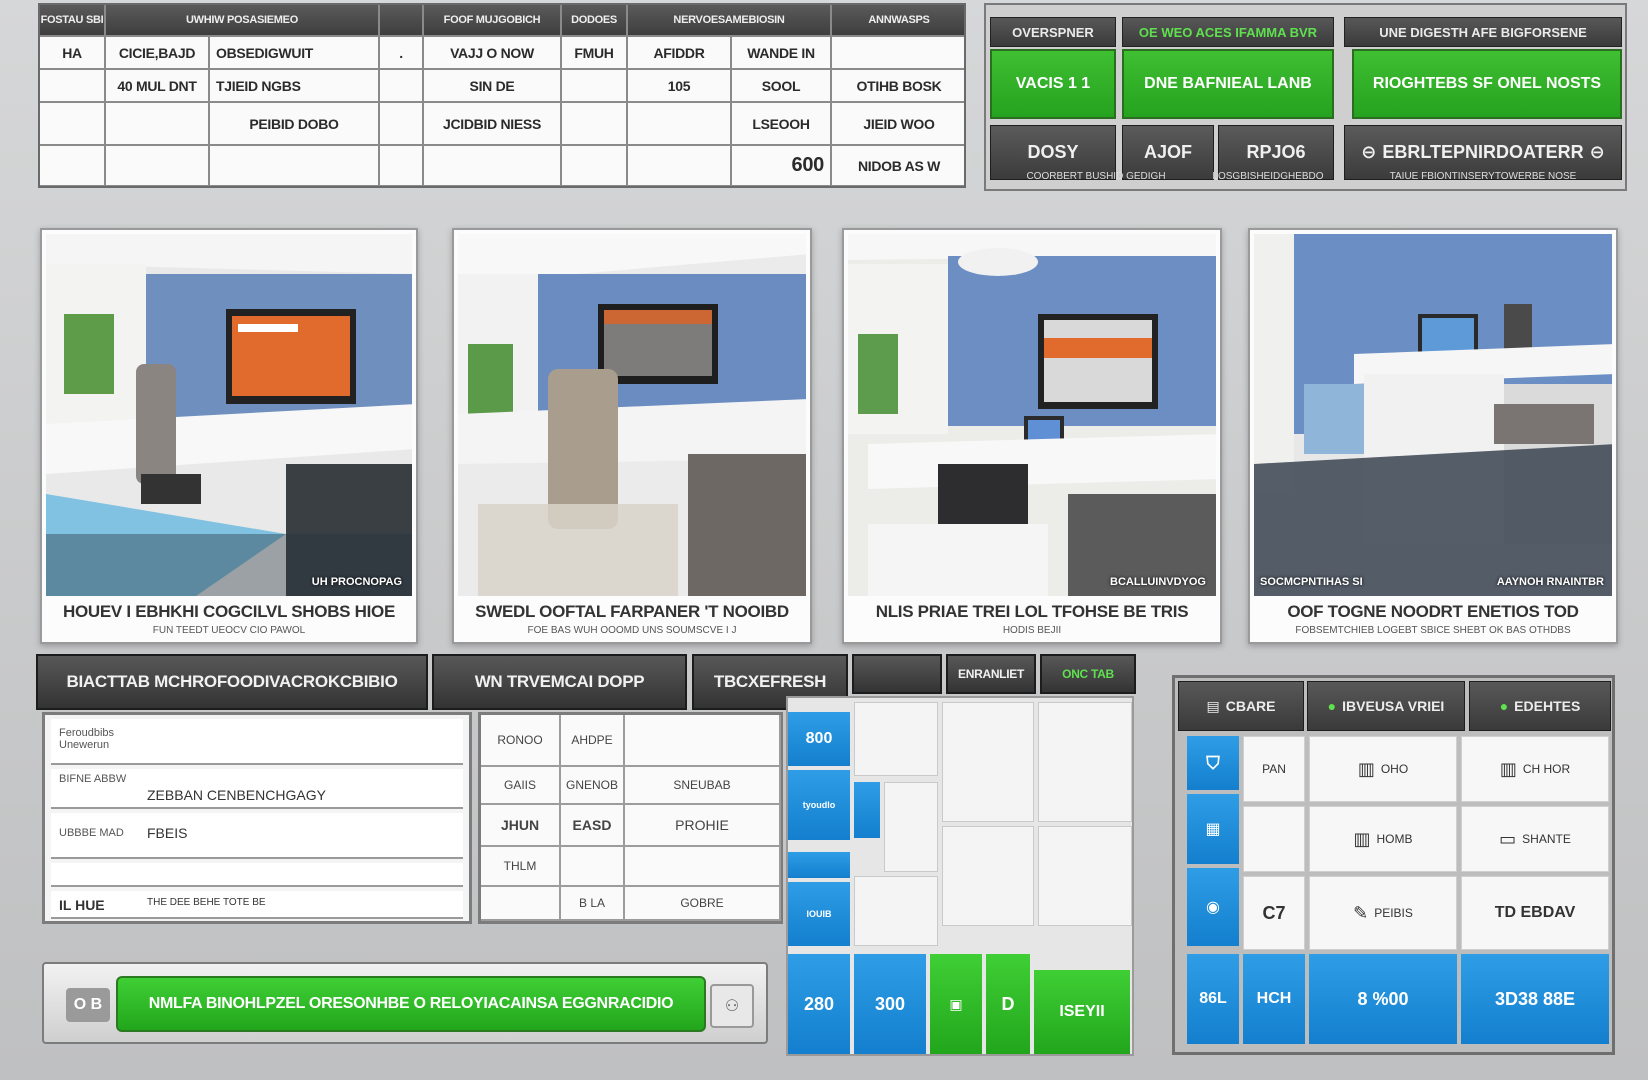 This screenshot has width=1648, height=1080. What do you see at coordinates (493, 21) in the screenshot?
I see `table-header: FOOF MUJGOBICH` at bounding box center [493, 21].